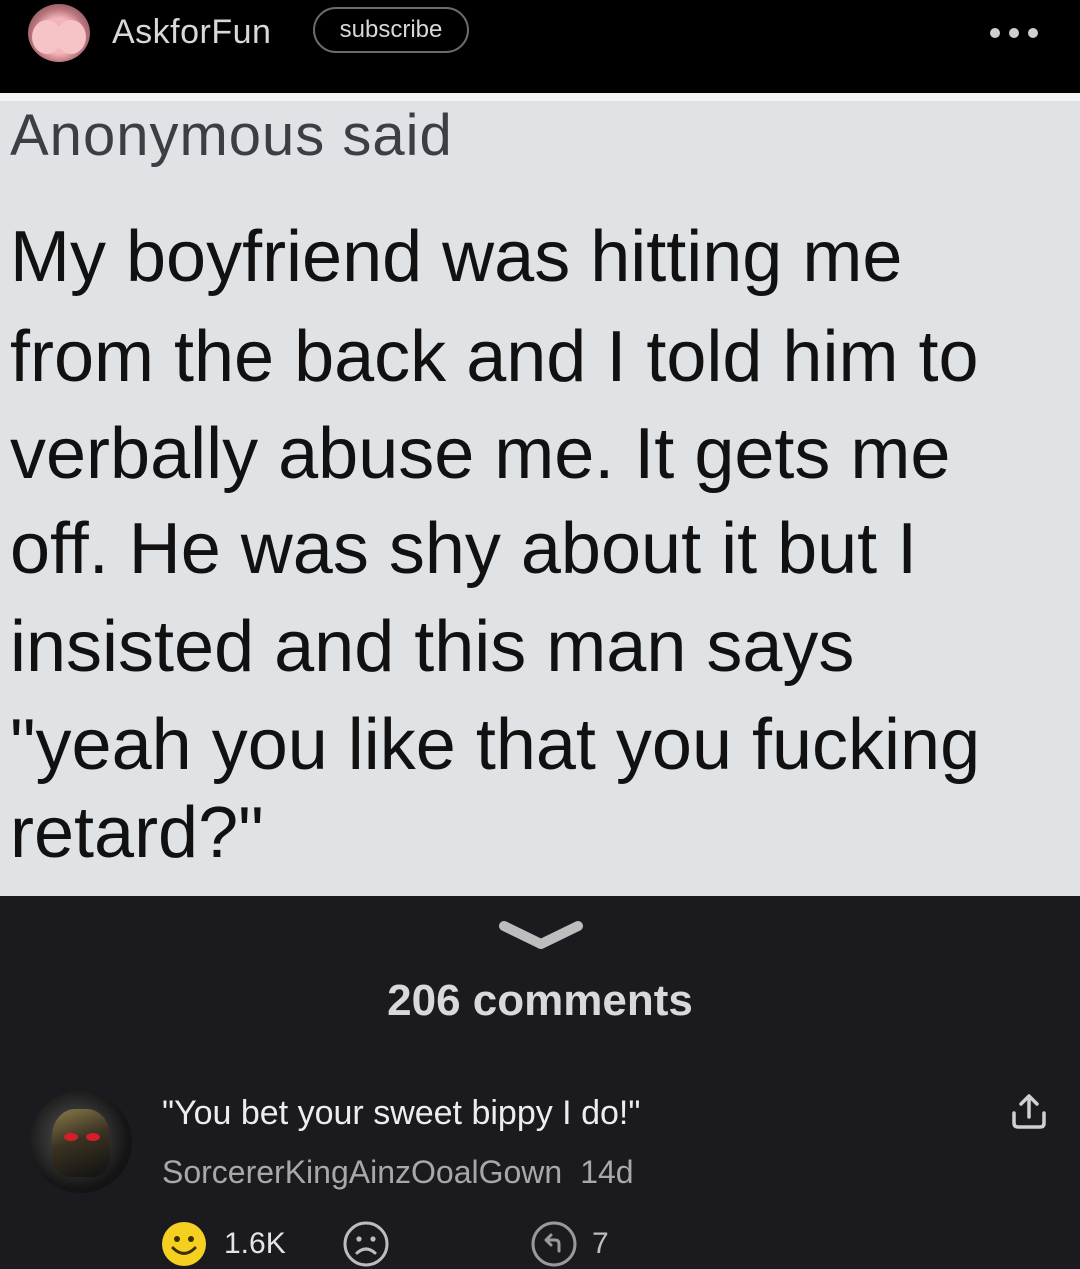 Image resolution: width=1080 pixels, height=1269 pixels. Describe the element at coordinates (137, 833) in the screenshot. I see `post-line-7: retard?"` at that location.